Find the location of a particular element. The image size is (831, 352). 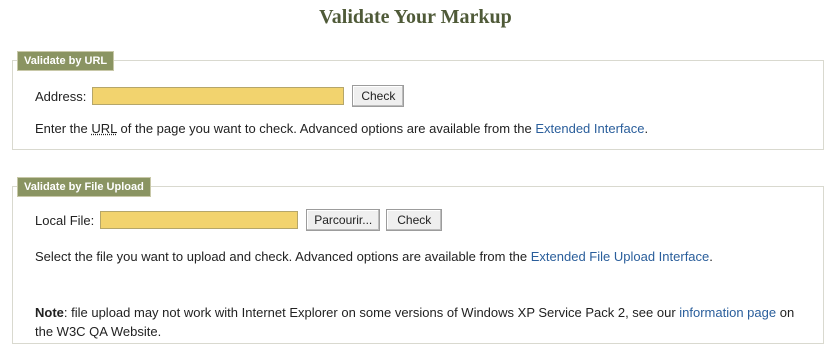

address-input is located at coordinates (218, 96).